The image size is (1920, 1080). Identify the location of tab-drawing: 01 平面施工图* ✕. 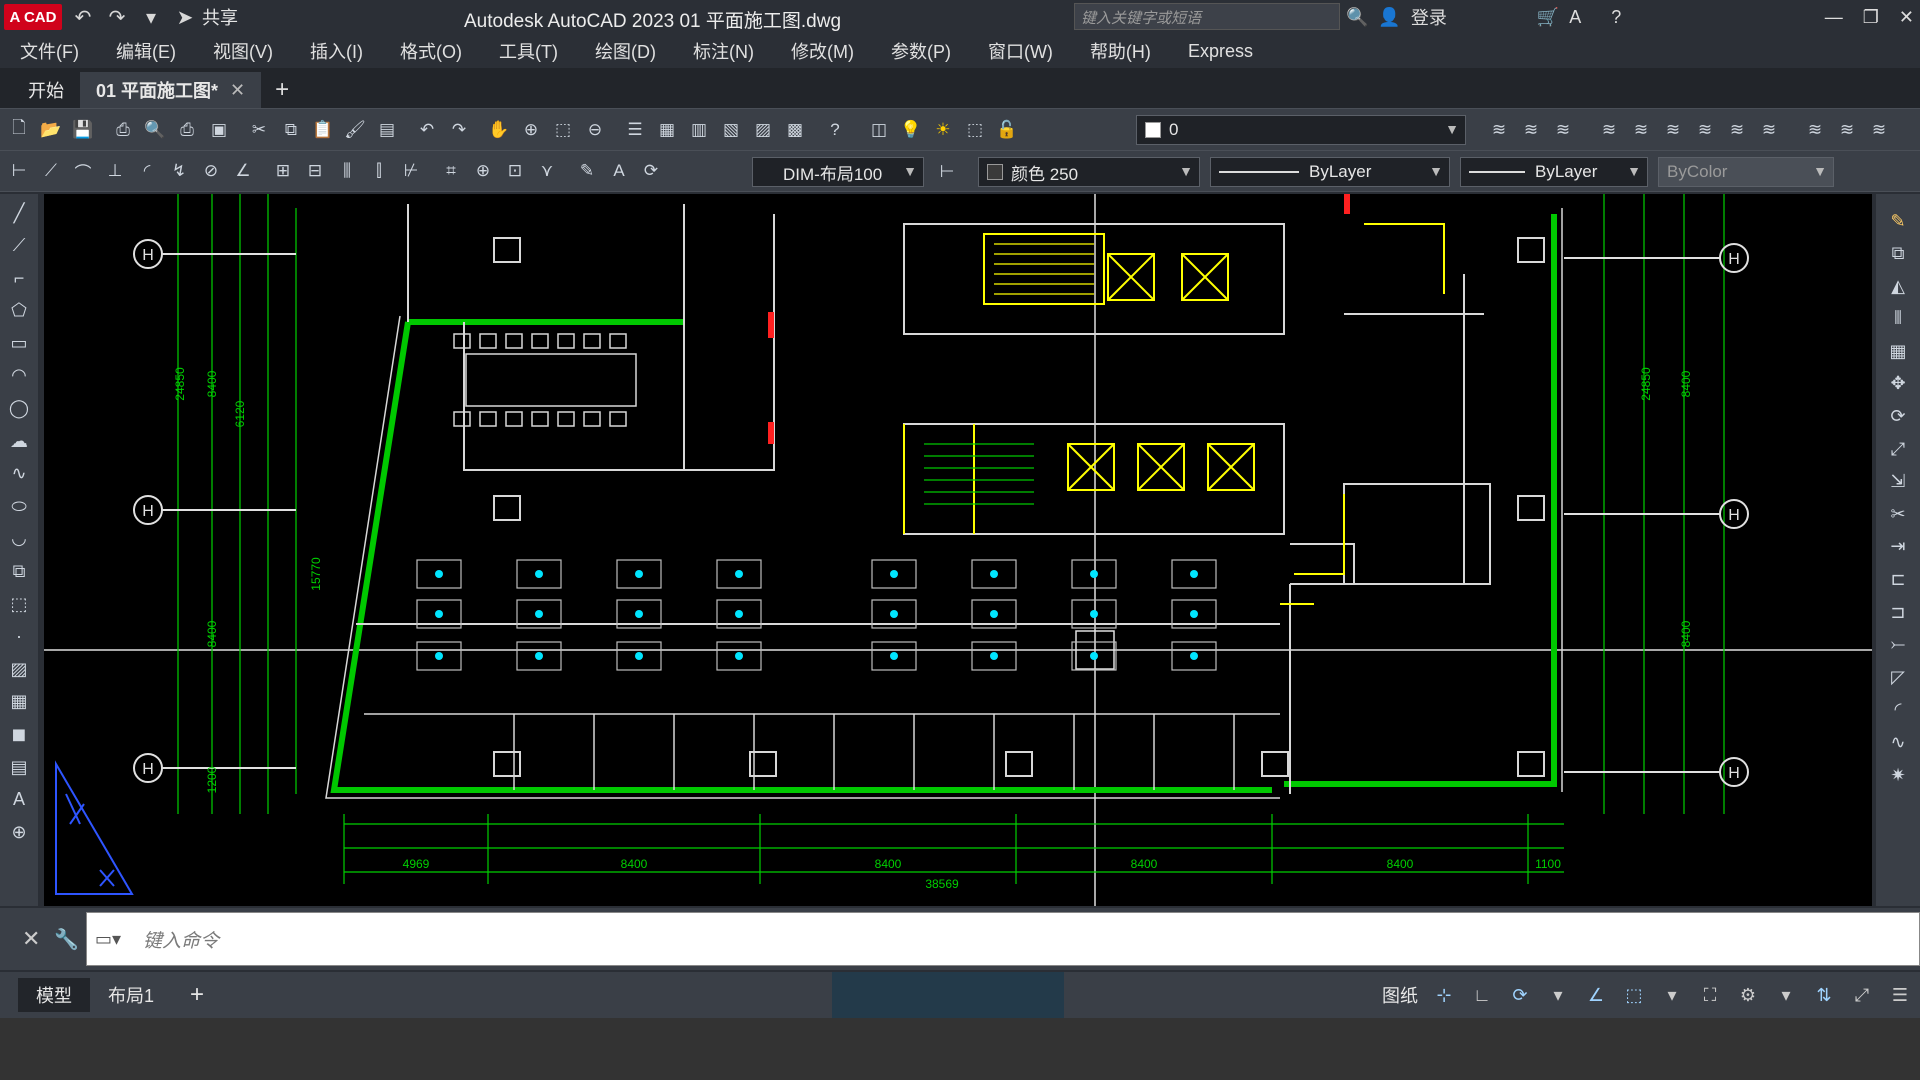
(171, 90).